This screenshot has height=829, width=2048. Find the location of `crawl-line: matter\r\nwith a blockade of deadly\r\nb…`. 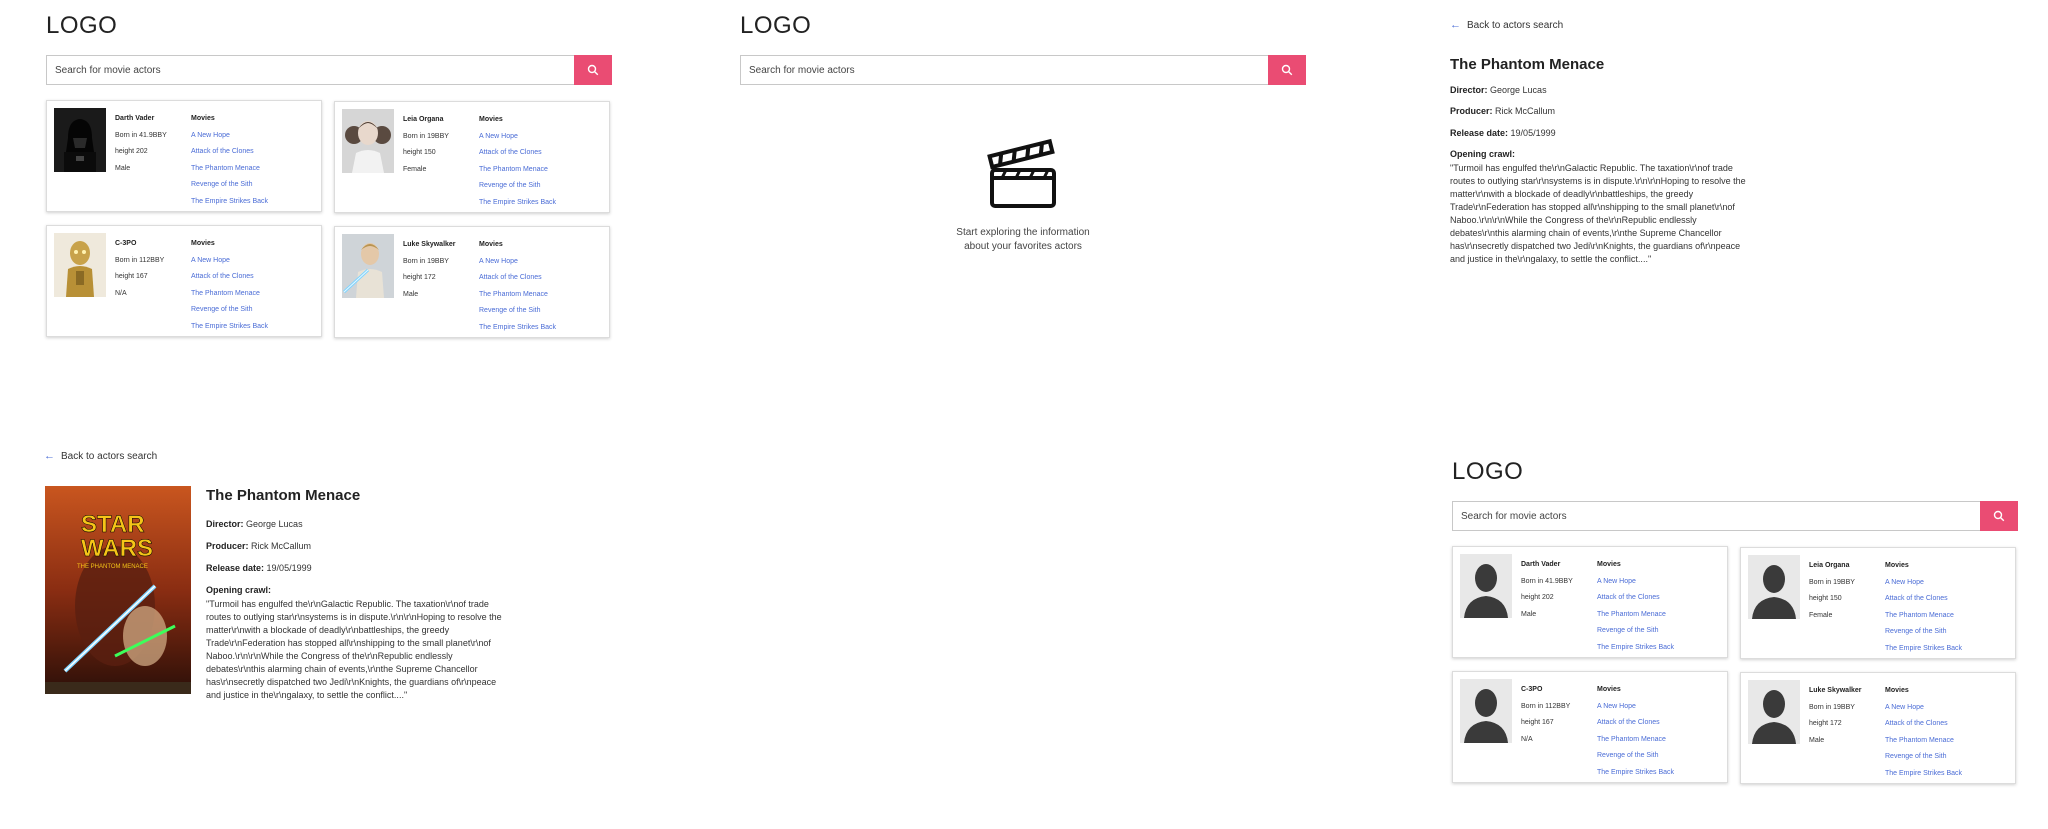

crawl-line: matter\r\nwith a blockade of deadly\r\nb… is located at coordinates (1572, 194).